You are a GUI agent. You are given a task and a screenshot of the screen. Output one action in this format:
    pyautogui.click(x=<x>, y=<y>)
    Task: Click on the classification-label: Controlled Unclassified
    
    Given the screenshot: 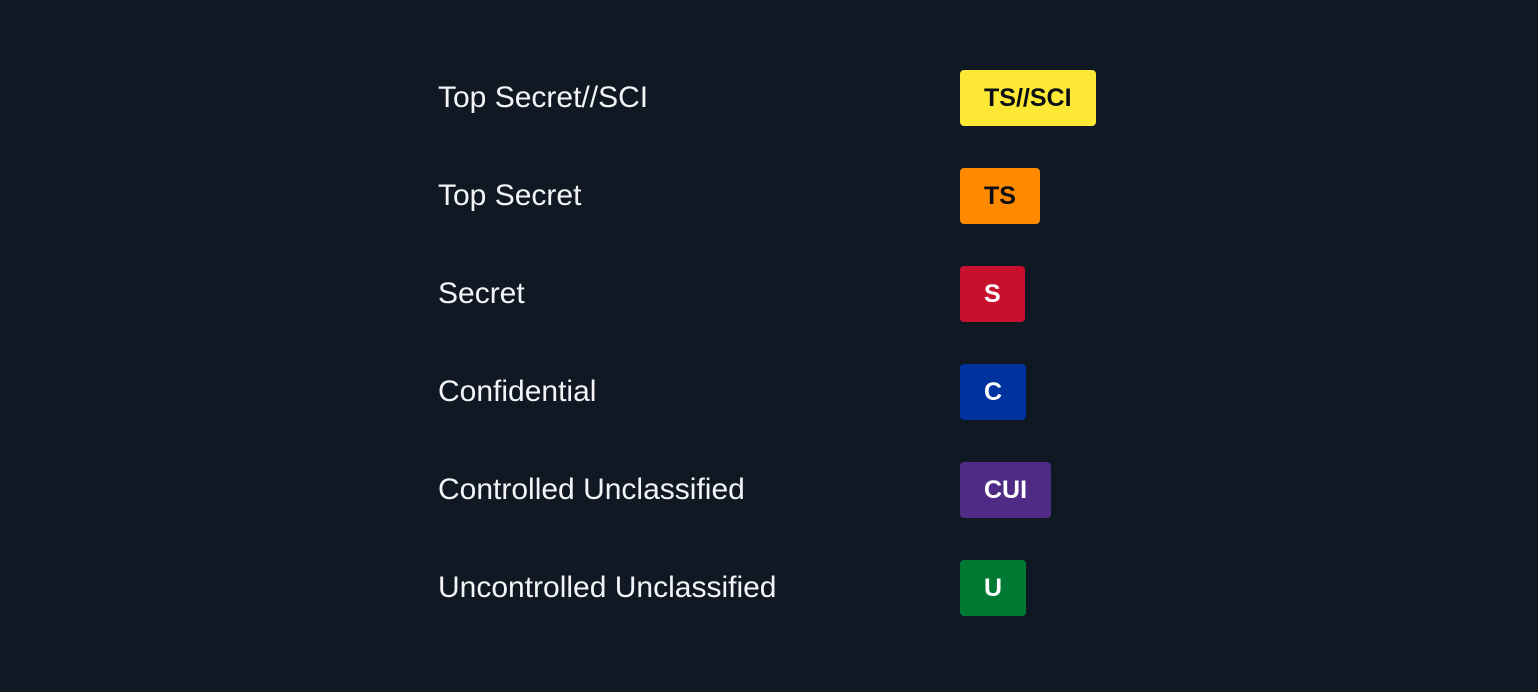 What is the action you would take?
    pyautogui.click(x=591, y=489)
    